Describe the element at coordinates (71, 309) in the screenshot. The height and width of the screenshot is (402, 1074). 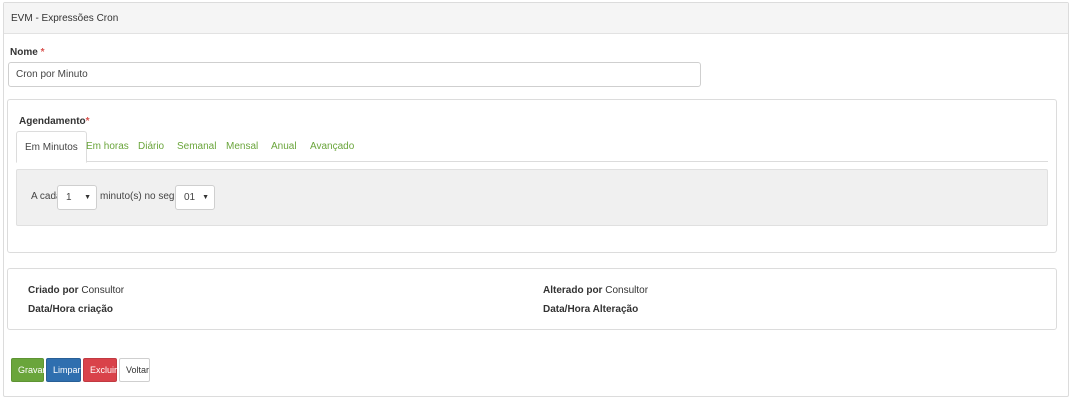
I see `created-at: Data/Hora criação` at that location.